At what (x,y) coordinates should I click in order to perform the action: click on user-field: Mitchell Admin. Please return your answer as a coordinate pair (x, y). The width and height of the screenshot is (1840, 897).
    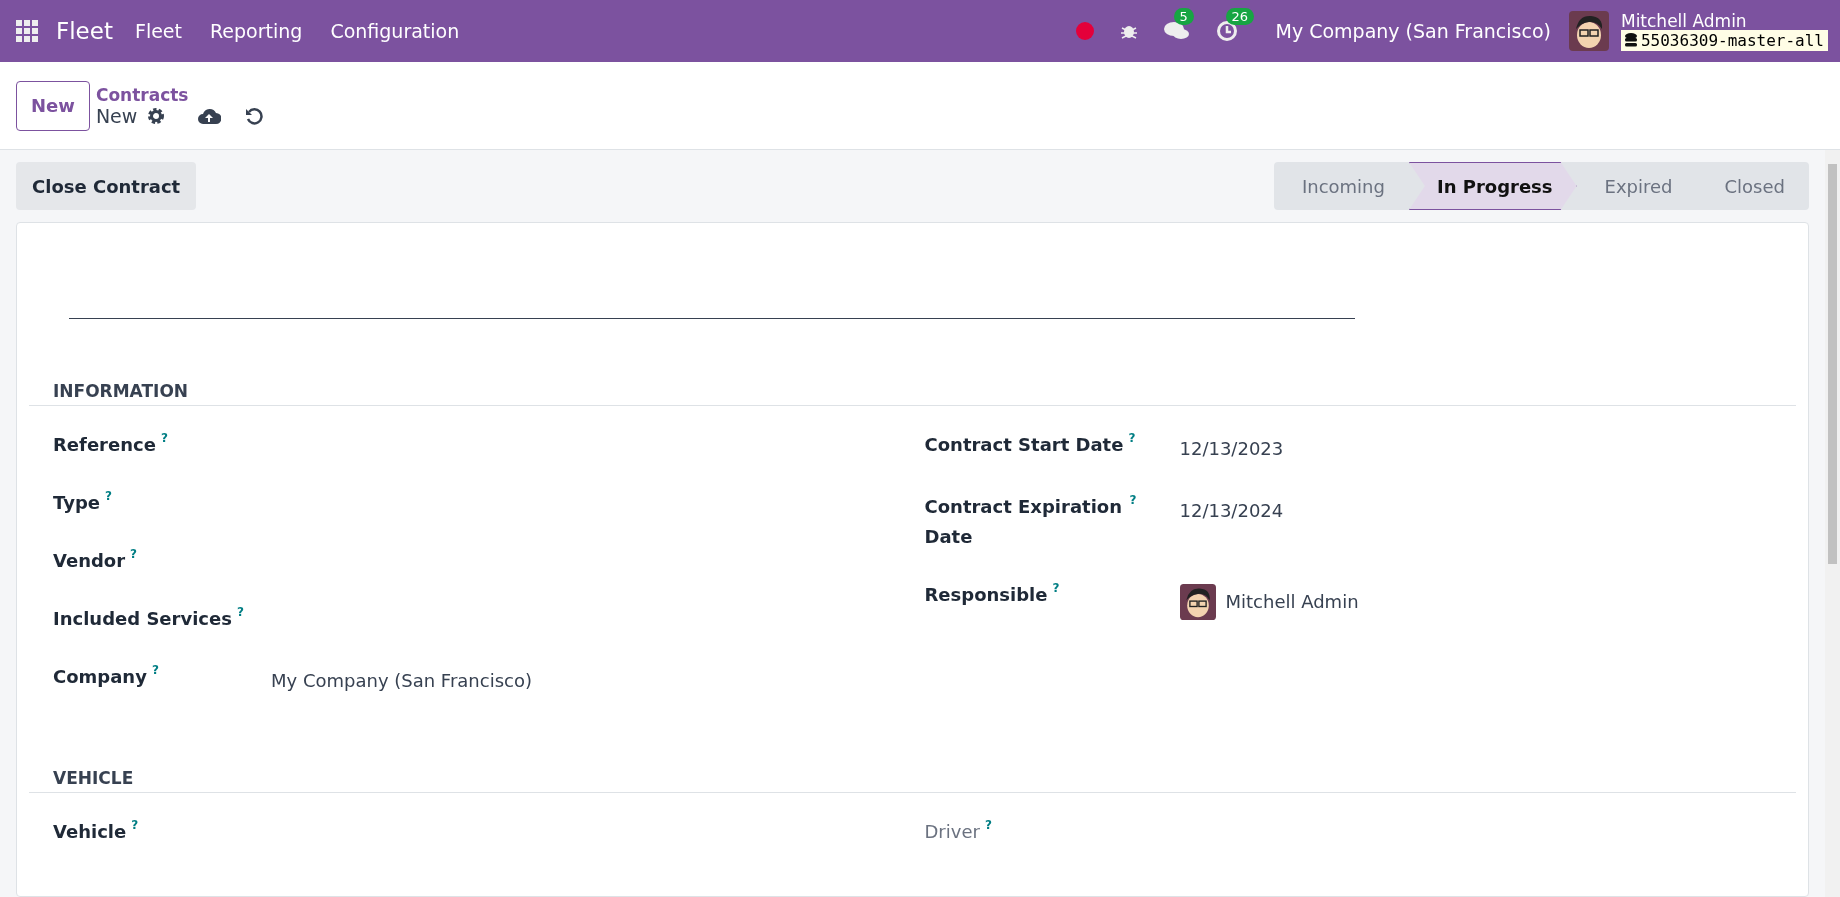
    Looking at the image, I should click on (1487, 600).